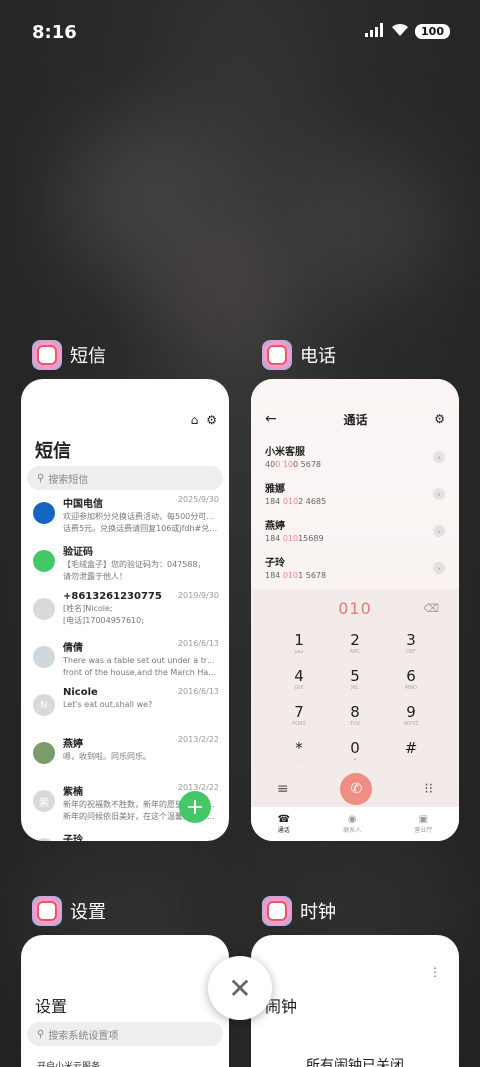 This screenshot has height=1067, width=480. I want to click on tab-icon: ◉, so click(352, 819).